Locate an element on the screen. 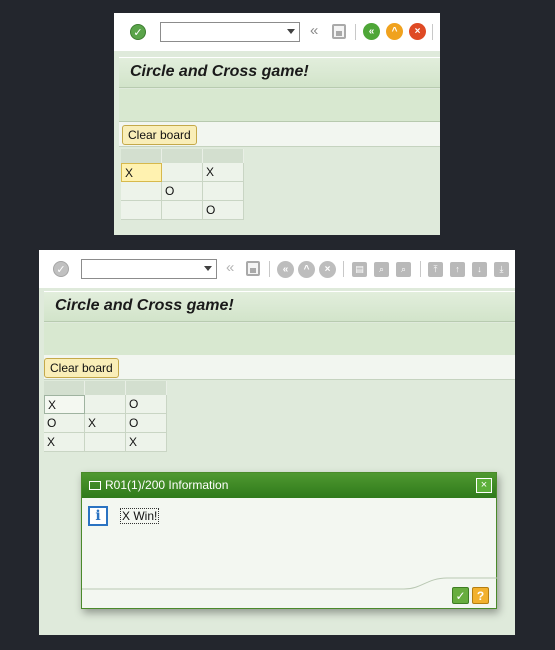 This screenshot has width=555, height=650. last-page-icon: ⤓ is located at coordinates (501, 269).